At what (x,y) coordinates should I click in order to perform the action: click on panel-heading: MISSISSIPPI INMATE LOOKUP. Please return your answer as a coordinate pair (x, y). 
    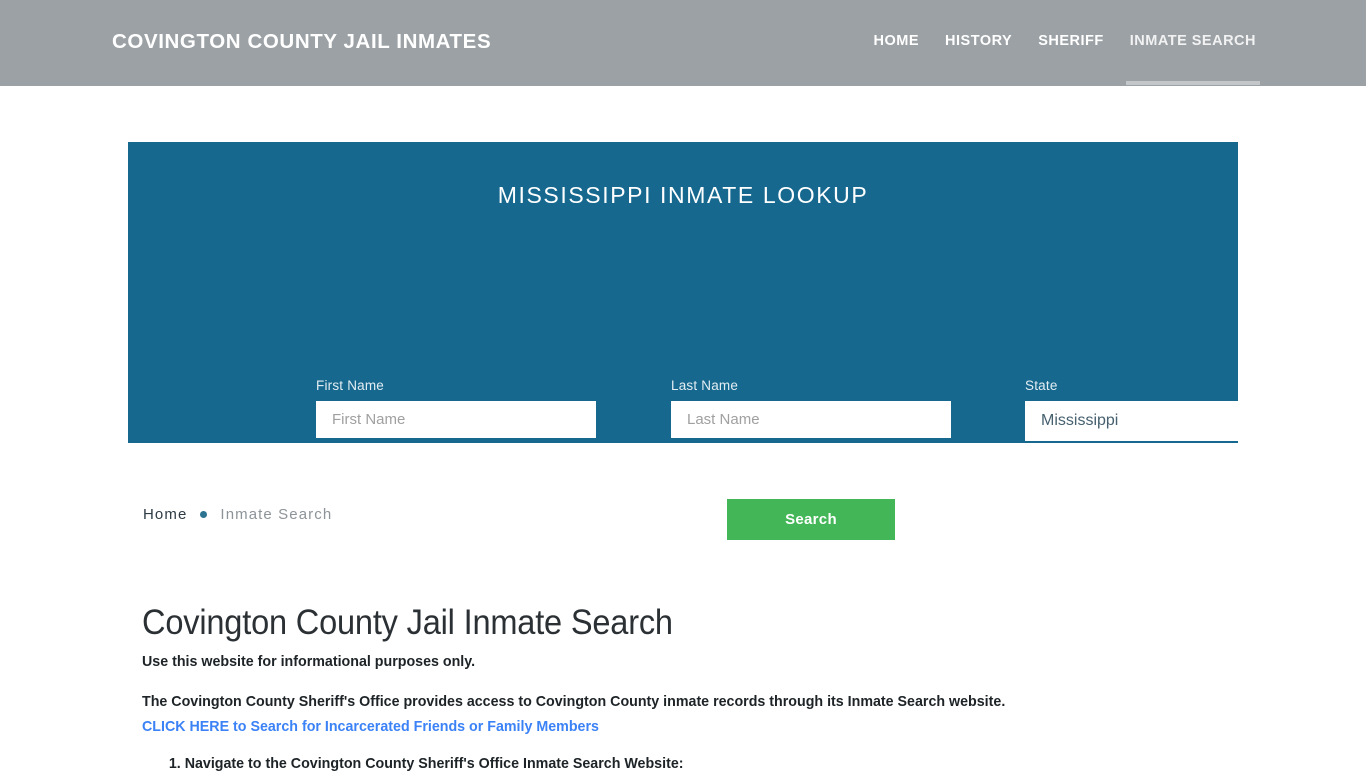
    Looking at the image, I should click on (683, 195).